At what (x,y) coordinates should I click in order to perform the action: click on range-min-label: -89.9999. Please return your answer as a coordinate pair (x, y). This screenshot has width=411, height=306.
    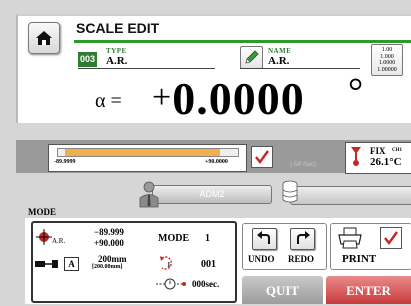
    Looking at the image, I should click on (65, 162).